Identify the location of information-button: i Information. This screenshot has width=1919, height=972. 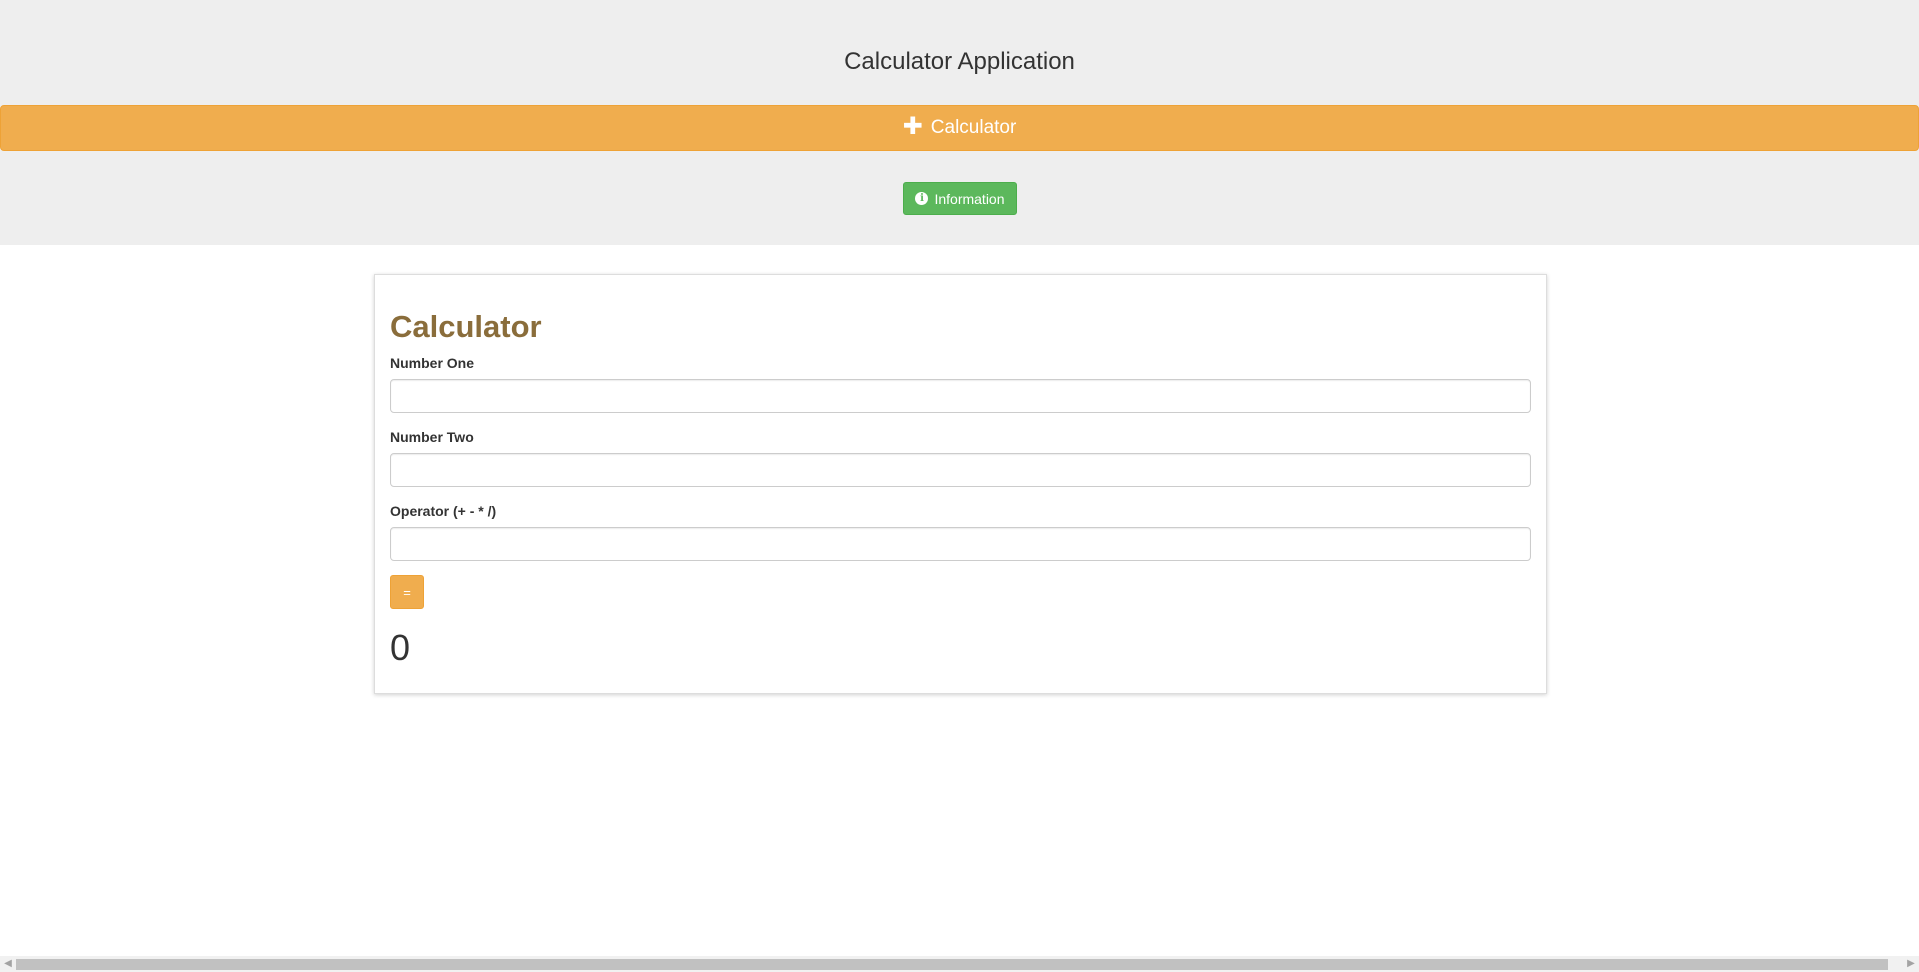
(960, 198).